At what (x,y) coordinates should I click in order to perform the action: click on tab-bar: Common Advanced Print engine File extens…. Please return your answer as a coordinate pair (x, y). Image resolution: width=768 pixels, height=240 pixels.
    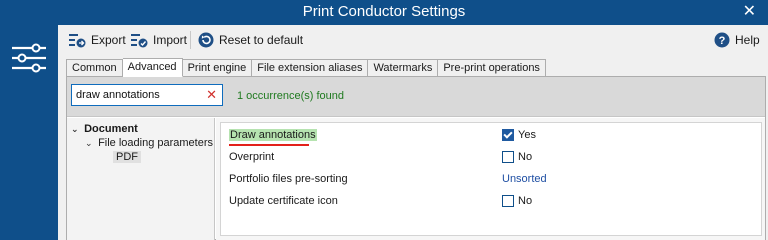
    Looking at the image, I should click on (306, 67).